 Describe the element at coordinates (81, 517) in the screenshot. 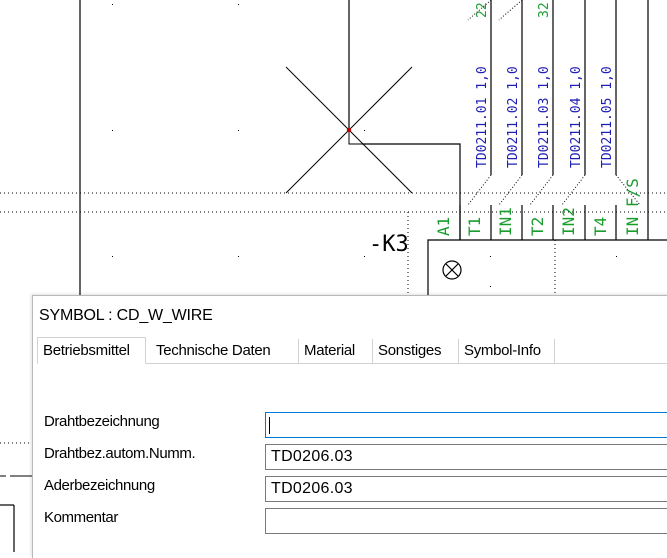

I see `label-kommentar: Kommentar` at that location.